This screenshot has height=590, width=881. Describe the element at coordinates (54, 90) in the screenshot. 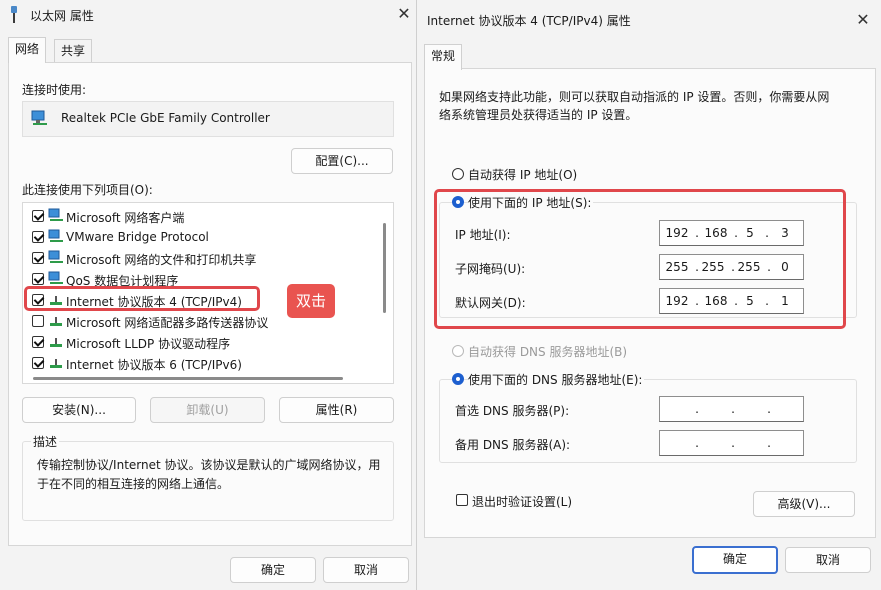

I see `connect-using-label: 连接时使用:` at that location.